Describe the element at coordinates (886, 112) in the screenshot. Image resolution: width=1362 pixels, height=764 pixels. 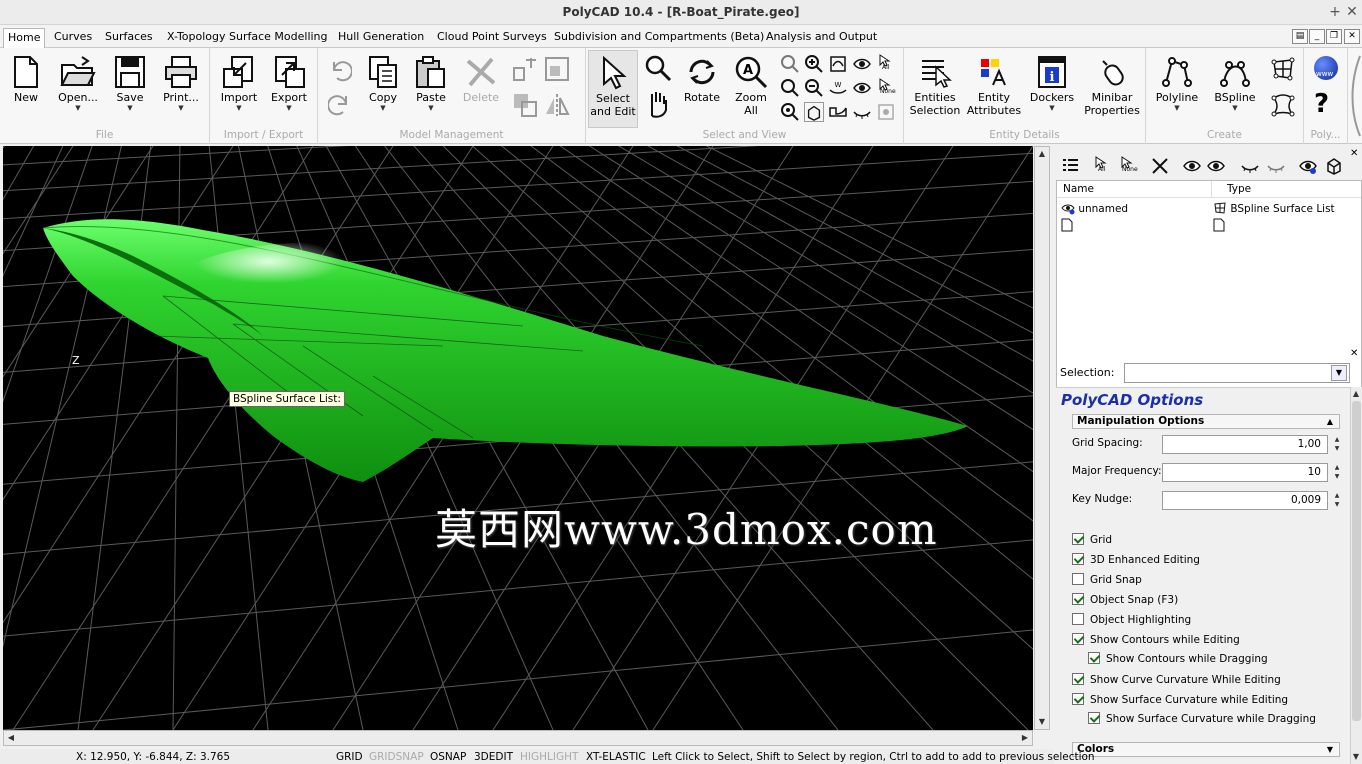
I see `isolate-icon` at that location.